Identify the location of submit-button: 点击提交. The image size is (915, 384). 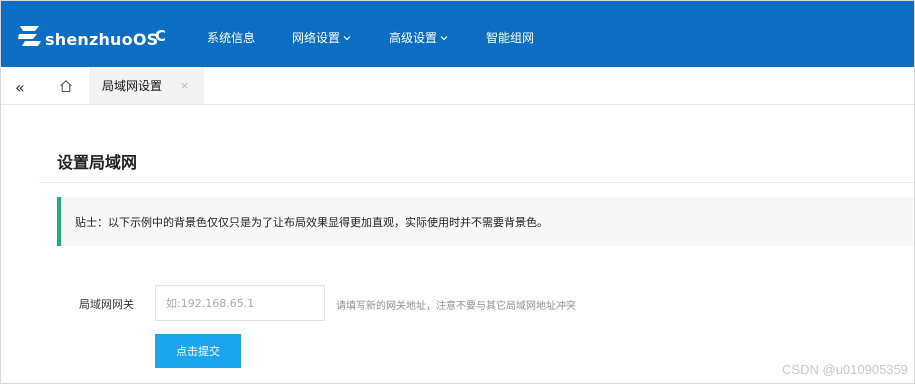
(198, 351).